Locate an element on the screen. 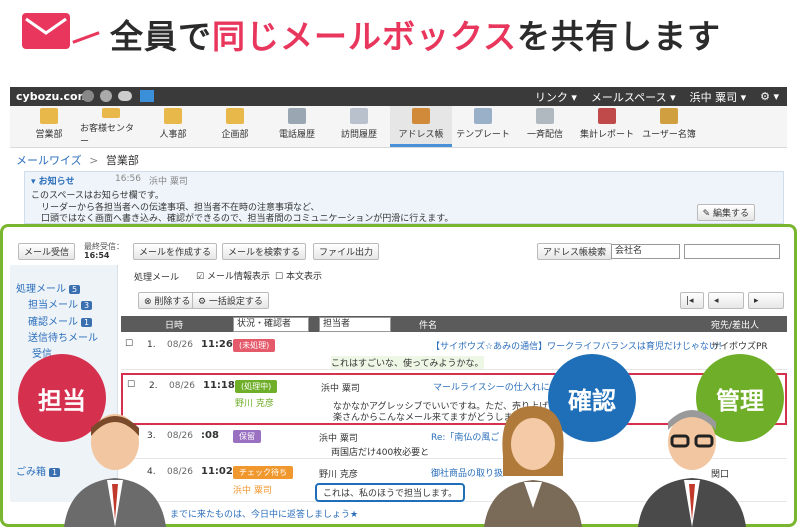 Image resolution: width=797 pixels, height=527 pixels. nav-item-template: テンプレート is located at coordinates (483, 126).